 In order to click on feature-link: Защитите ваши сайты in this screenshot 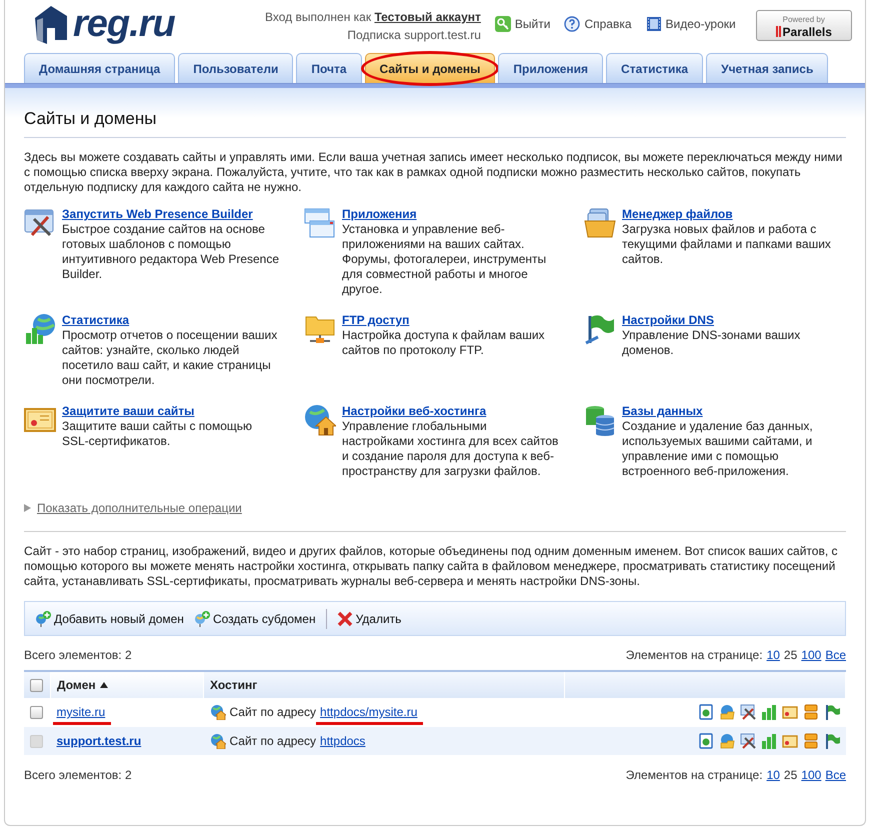, I will do `click(128, 411)`.